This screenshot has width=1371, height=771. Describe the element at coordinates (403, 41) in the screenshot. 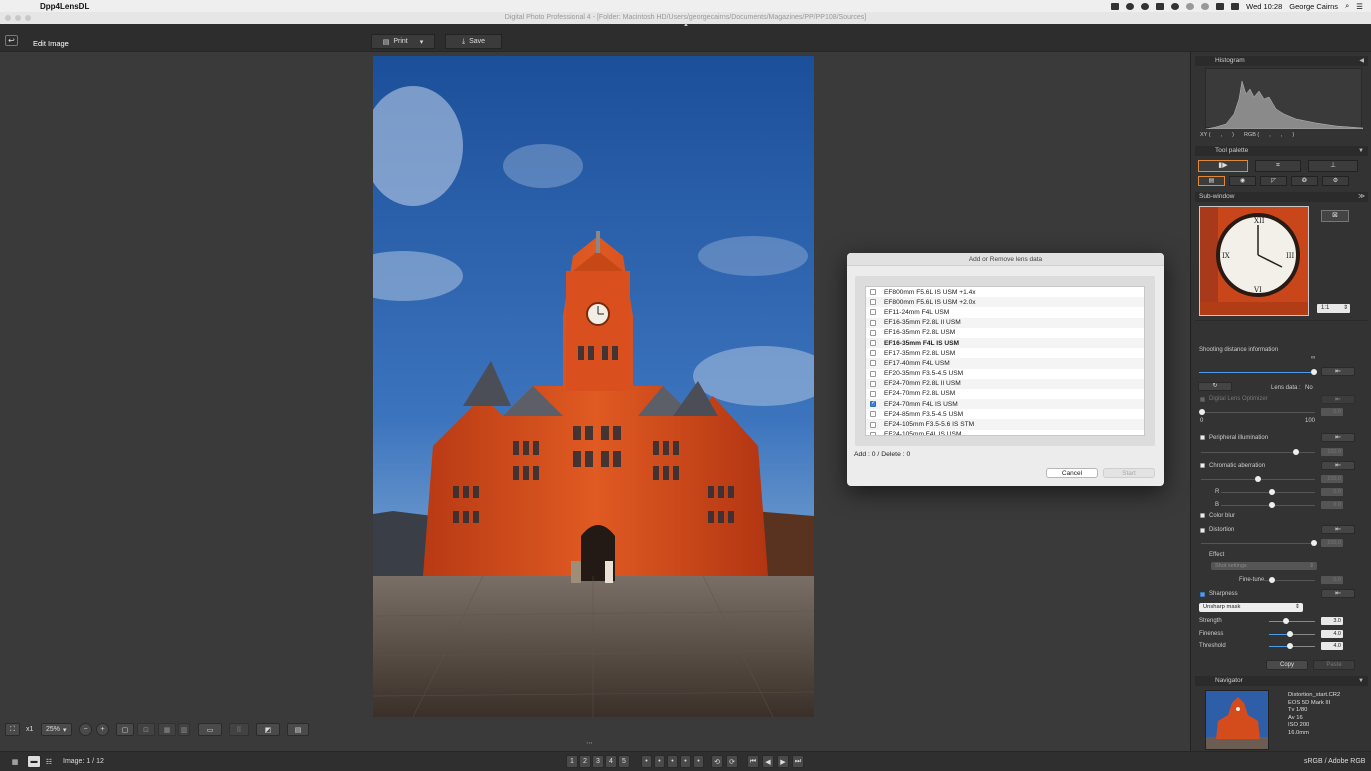

I see `print-button: ▤ Print ▾` at that location.